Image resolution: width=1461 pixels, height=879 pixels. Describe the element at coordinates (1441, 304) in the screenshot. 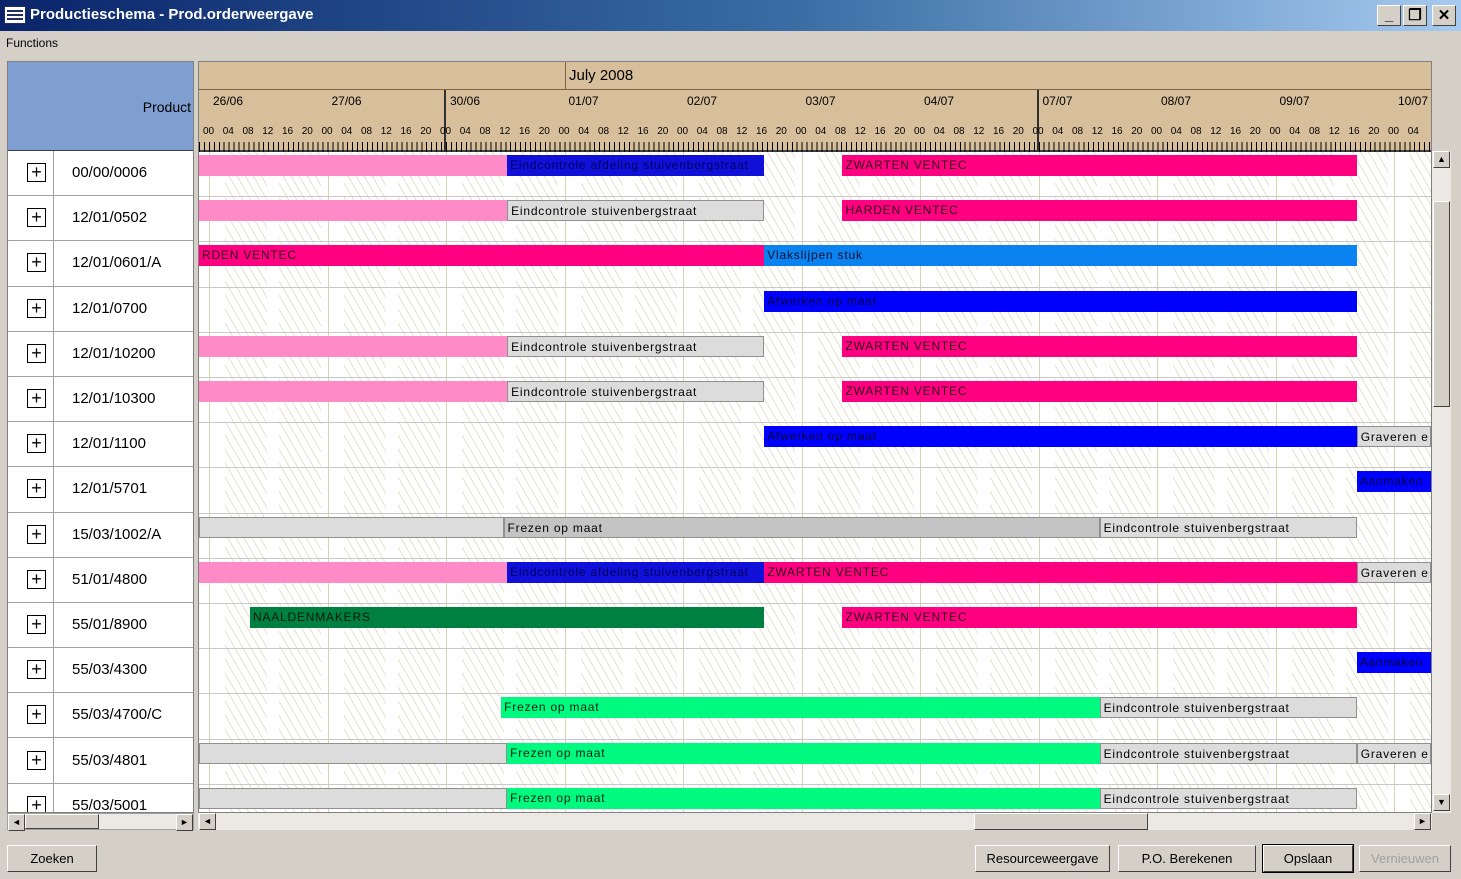

I see `vertical-scroll-thumb` at that location.